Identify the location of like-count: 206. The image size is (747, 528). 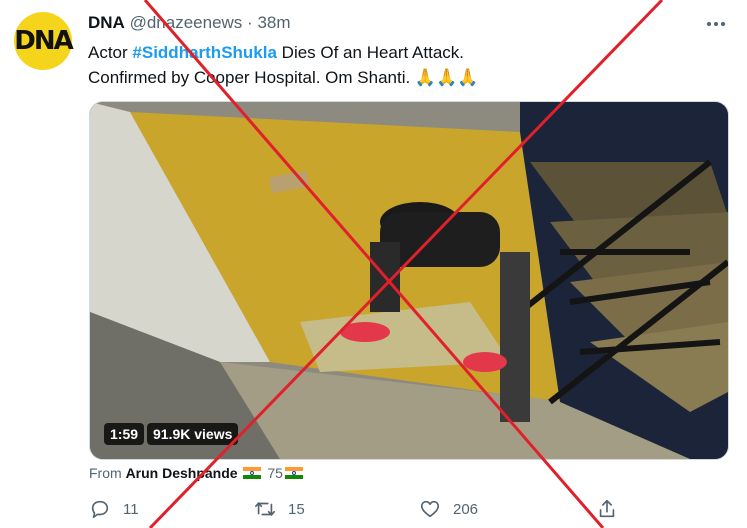
(466, 509).